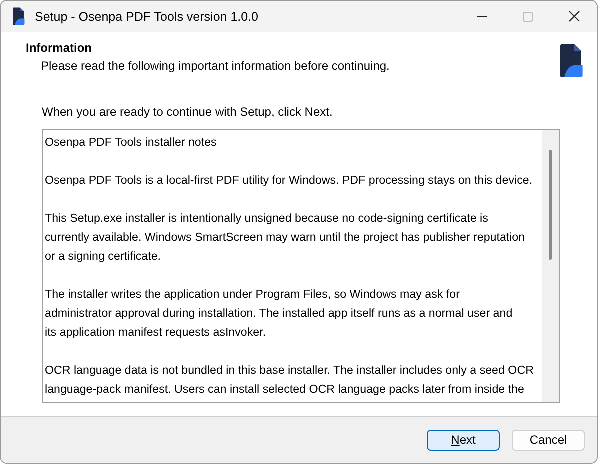  I want to click on notes-text-line: administrator approval during installation. The installed app itself runs as a normal user and, so click(279, 314).